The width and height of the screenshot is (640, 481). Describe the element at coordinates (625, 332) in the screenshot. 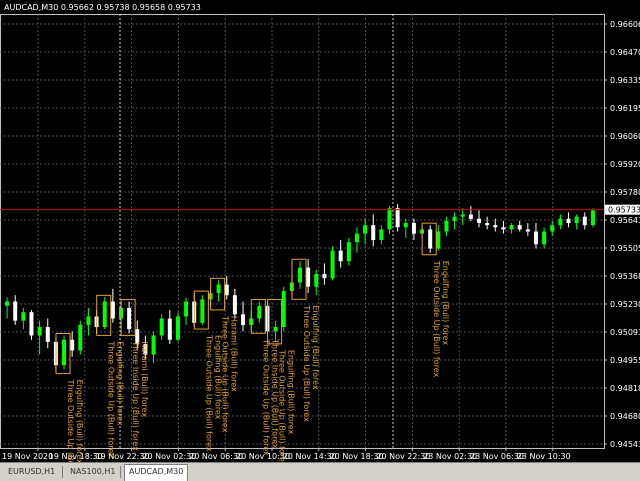

I see `y-axis-label: 0.95093` at that location.